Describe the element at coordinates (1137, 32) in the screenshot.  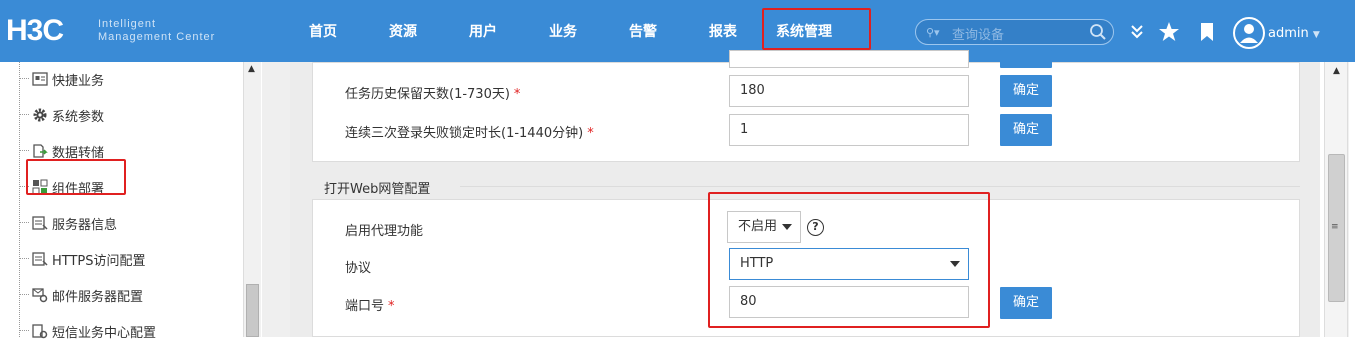
I see `double-chevron-down-icon` at that location.